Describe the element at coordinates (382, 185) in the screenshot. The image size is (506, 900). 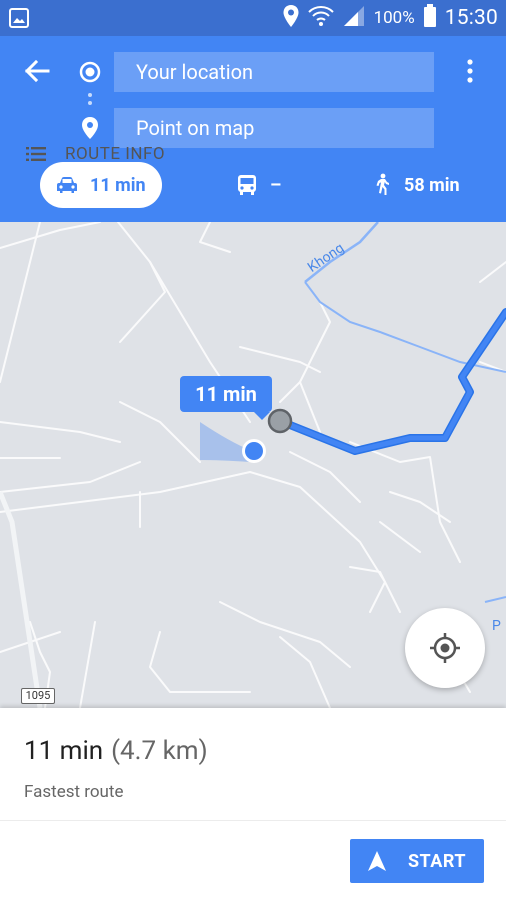
I see `walk-icon` at that location.